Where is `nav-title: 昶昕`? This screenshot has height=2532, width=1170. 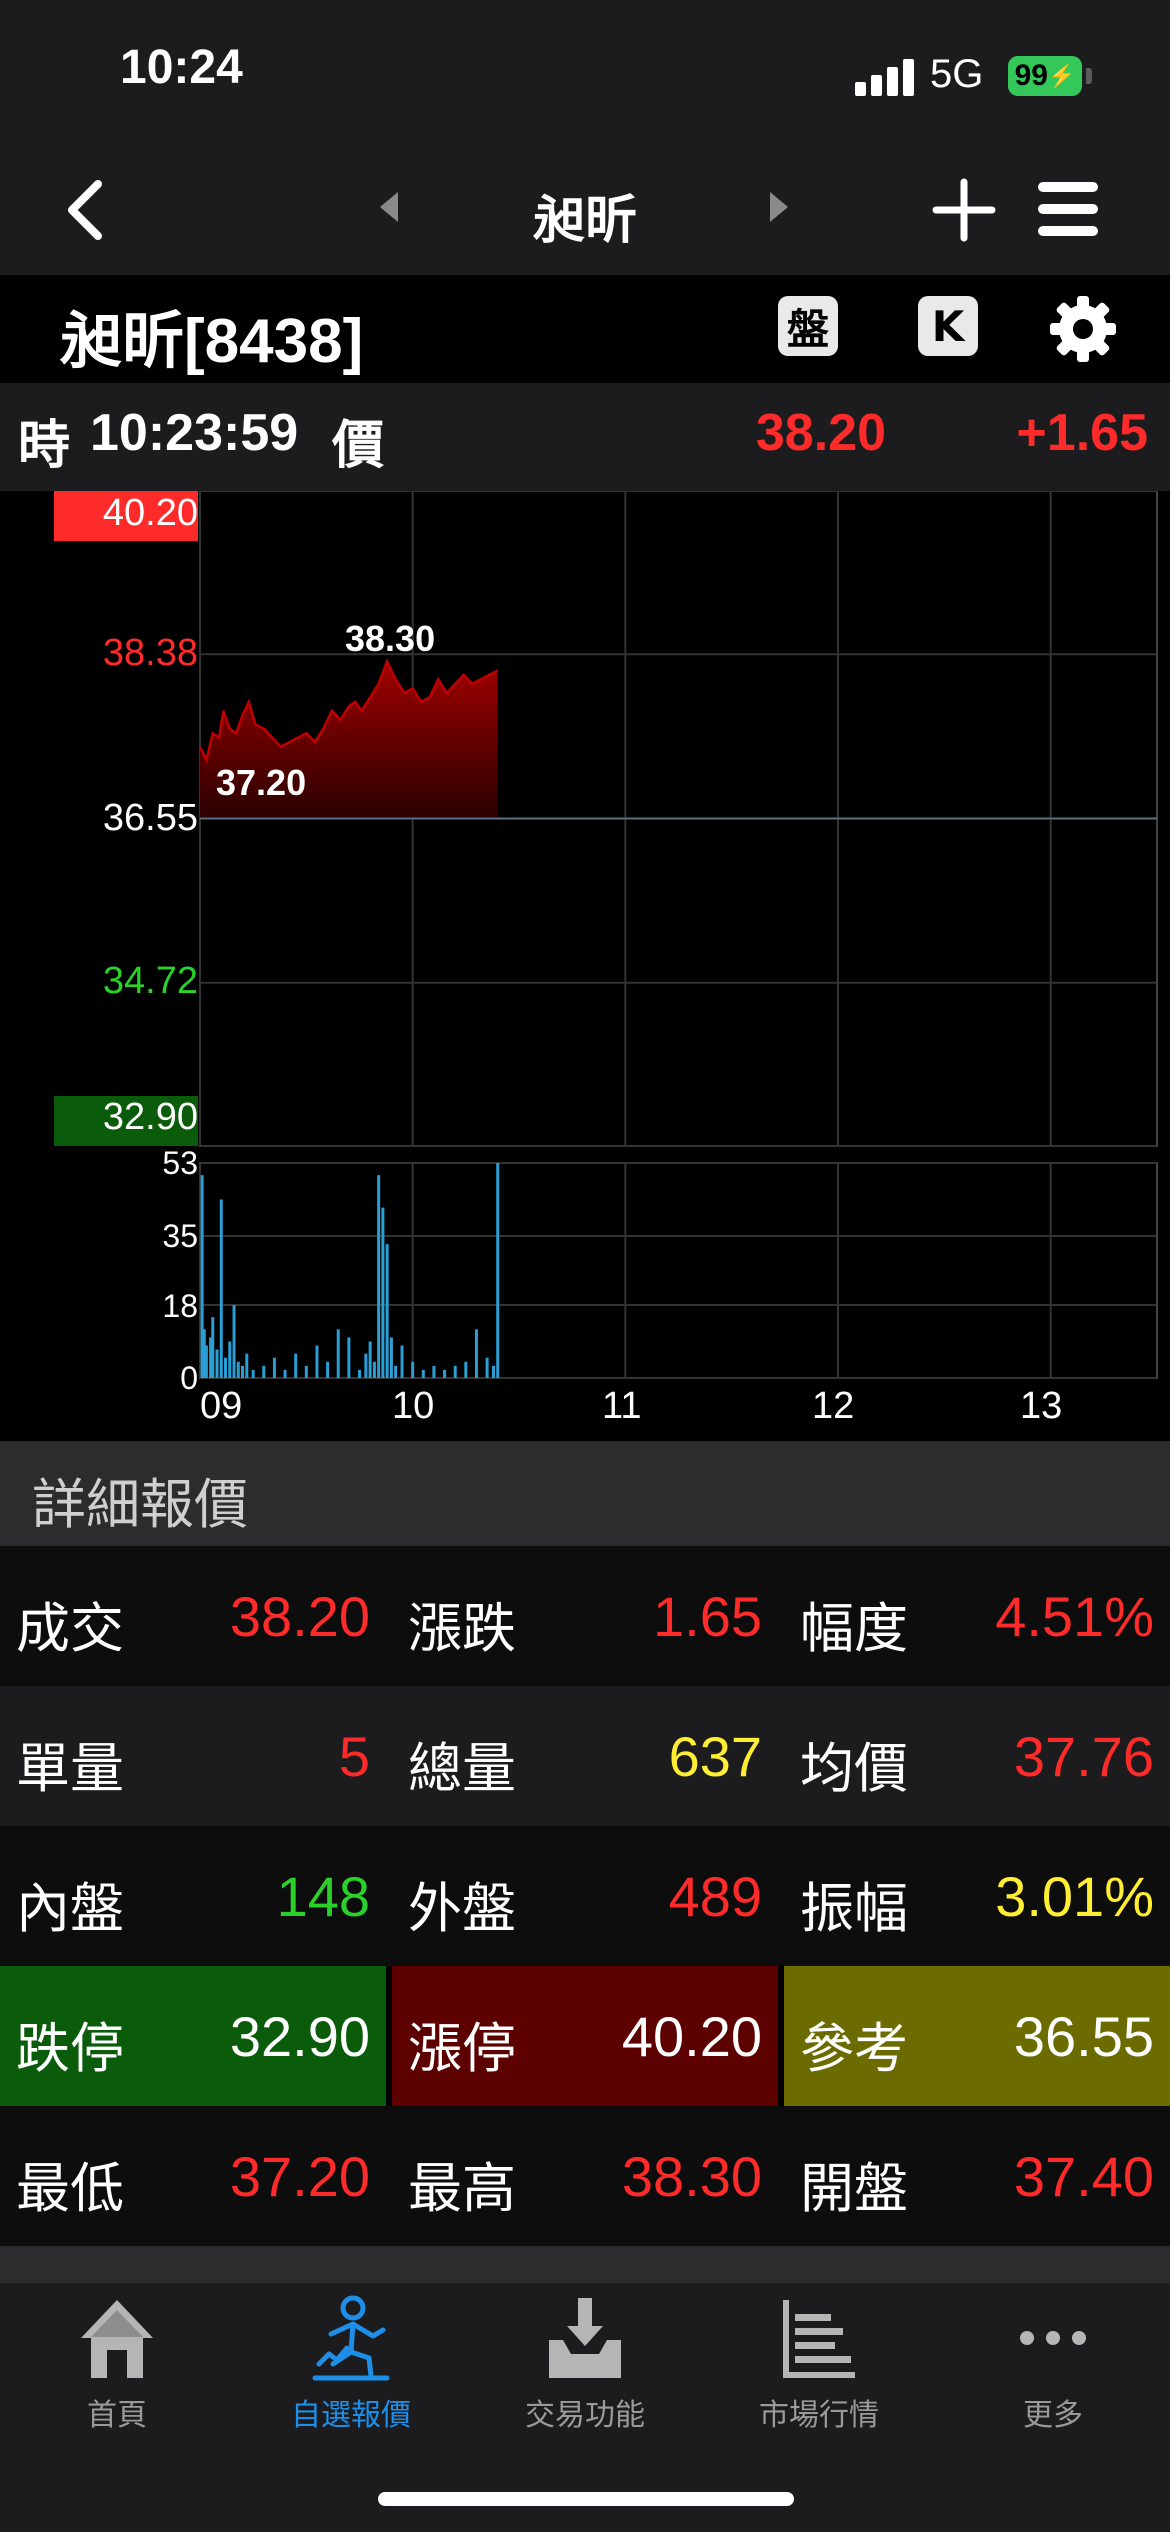
nav-title: 昶昕 is located at coordinates (584, 221).